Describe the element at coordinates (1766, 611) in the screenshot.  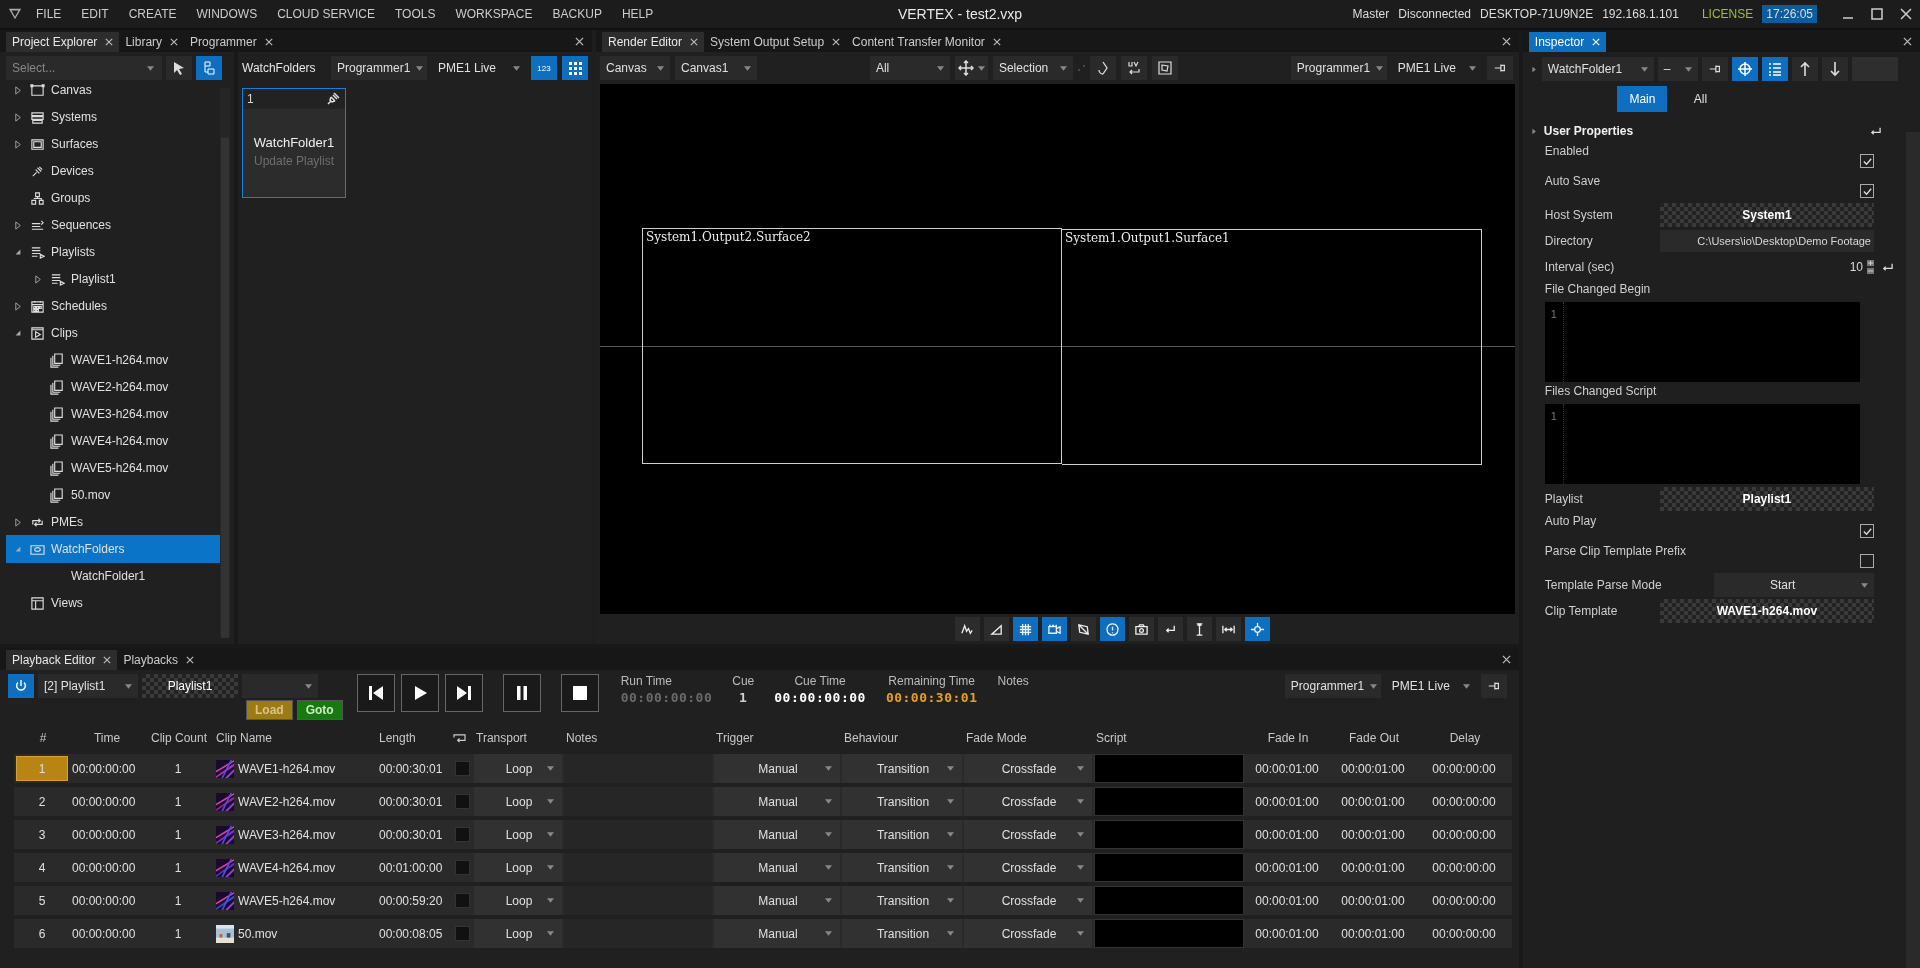
I see `reference-field: WAVE1-h264.mov` at that location.